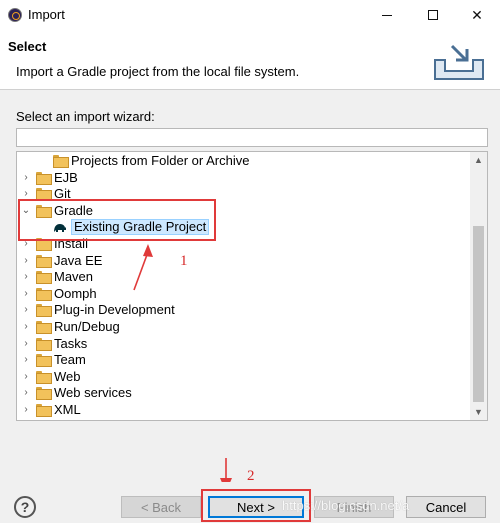 Image resolution: width=500 pixels, height=523 pixels. What do you see at coordinates (242, 393) in the screenshot?
I see `tree-item: › Web services` at bounding box center [242, 393].